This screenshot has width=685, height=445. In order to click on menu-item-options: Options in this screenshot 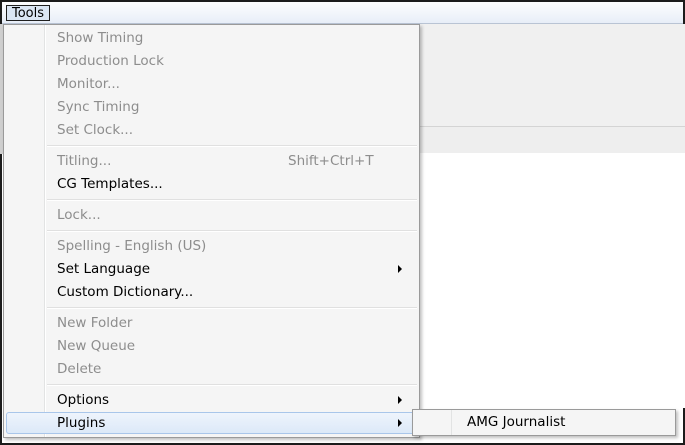, I will do `click(211, 400)`.